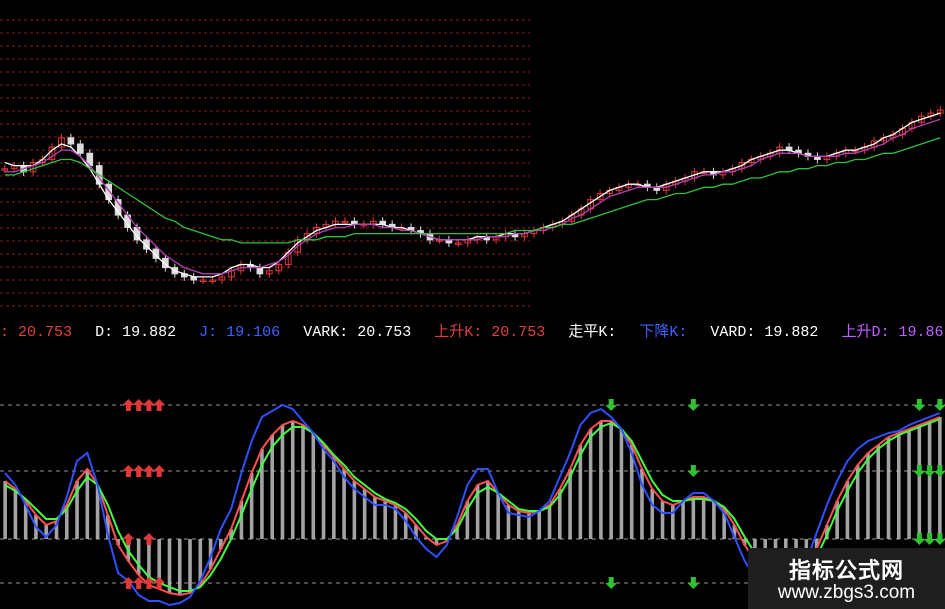  Describe the element at coordinates (458, 332) in the screenshot. I see `legend-up-k-label: 上升K:` at that location.